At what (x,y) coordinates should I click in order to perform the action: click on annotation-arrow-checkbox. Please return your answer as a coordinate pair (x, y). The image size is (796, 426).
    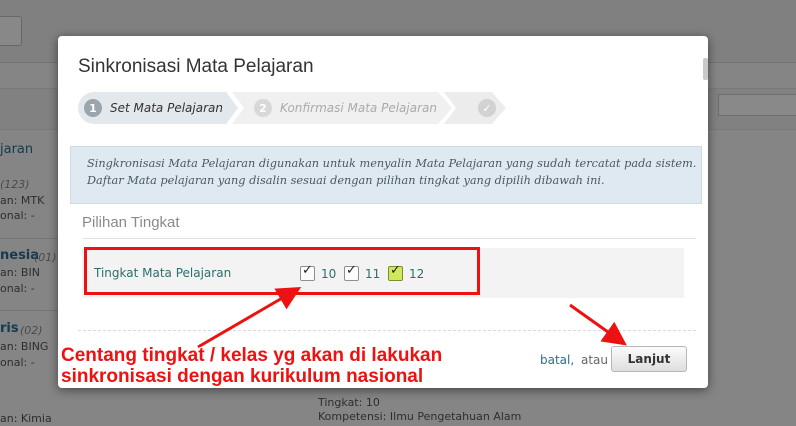
    Looking at the image, I should click on (249, 317).